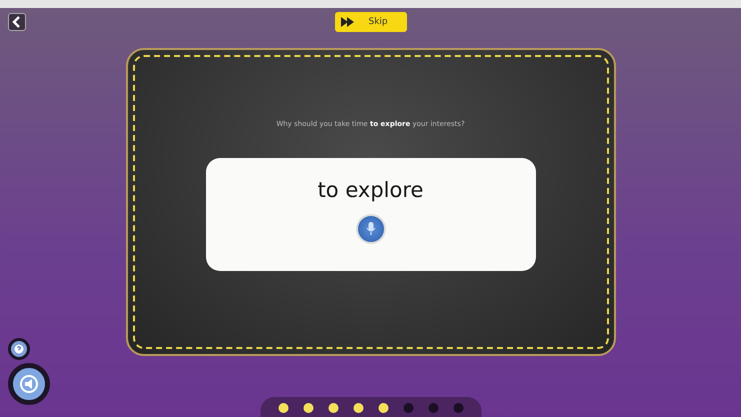 This screenshot has height=417, width=741. Describe the element at coordinates (17, 22) in the screenshot. I see `back-button` at that location.